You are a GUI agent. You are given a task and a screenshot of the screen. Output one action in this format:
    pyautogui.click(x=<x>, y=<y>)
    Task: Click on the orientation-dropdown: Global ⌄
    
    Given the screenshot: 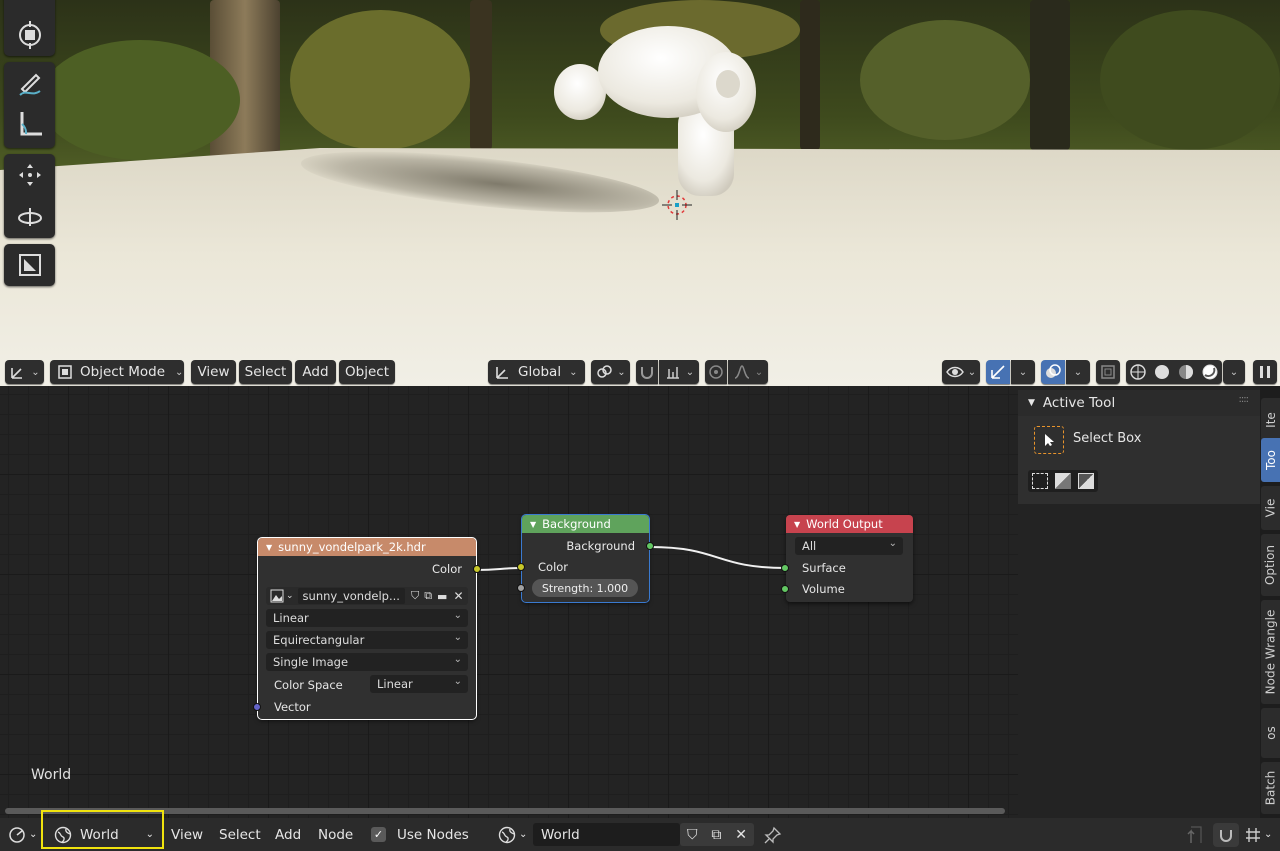 What is the action you would take?
    pyautogui.click(x=536, y=372)
    